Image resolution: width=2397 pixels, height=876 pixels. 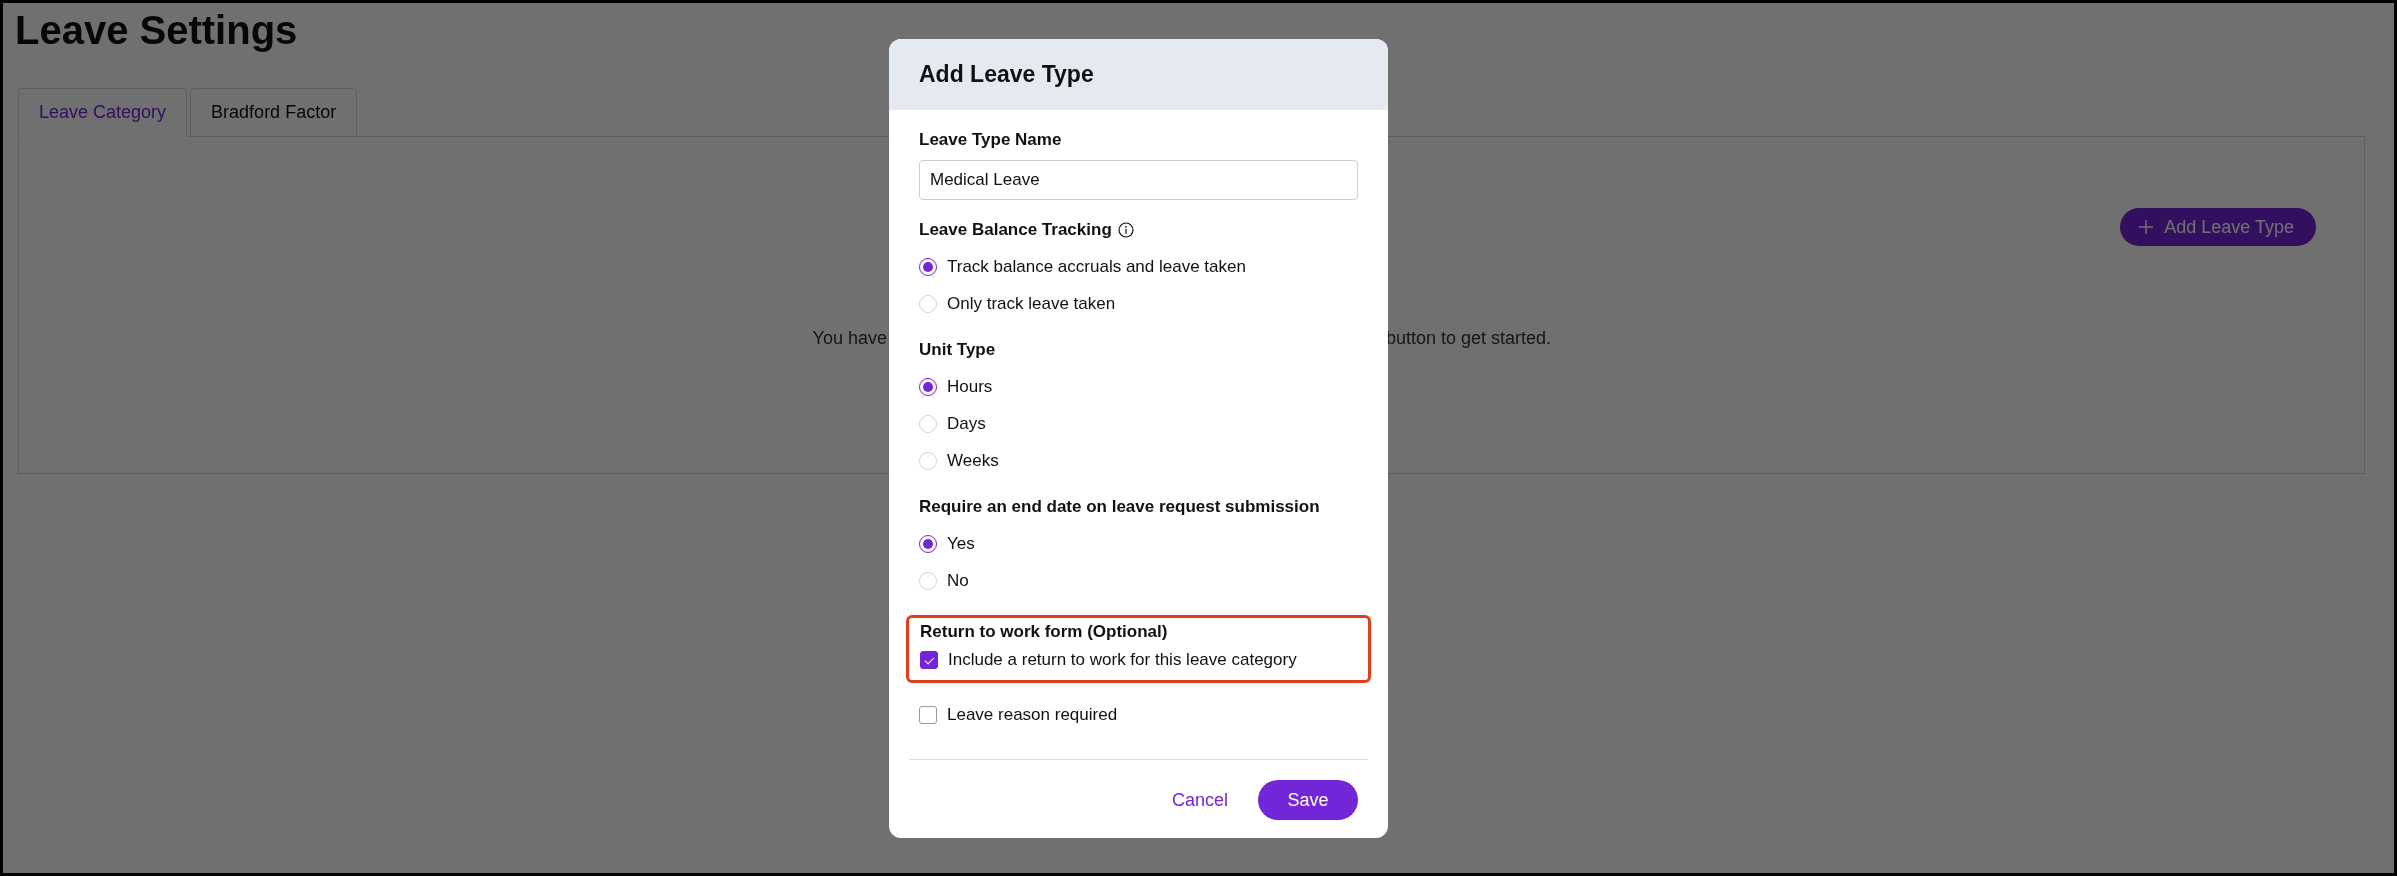 I want to click on option-label: Yes, so click(x=961, y=543).